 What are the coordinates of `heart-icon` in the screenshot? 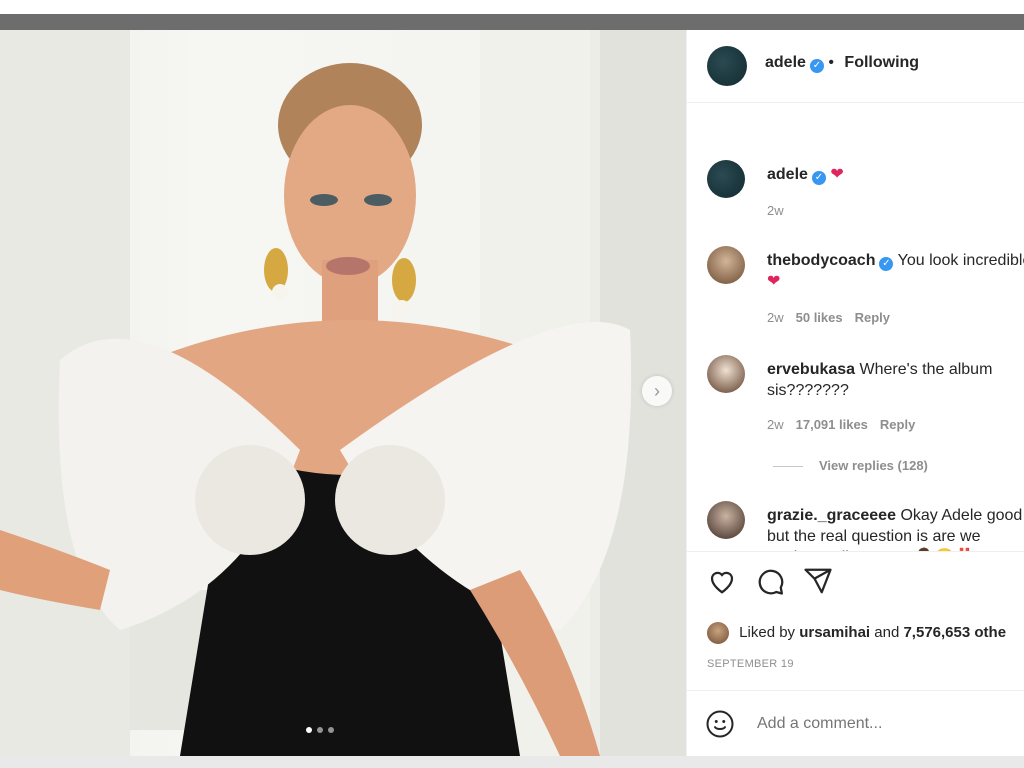 It's located at (722, 581).